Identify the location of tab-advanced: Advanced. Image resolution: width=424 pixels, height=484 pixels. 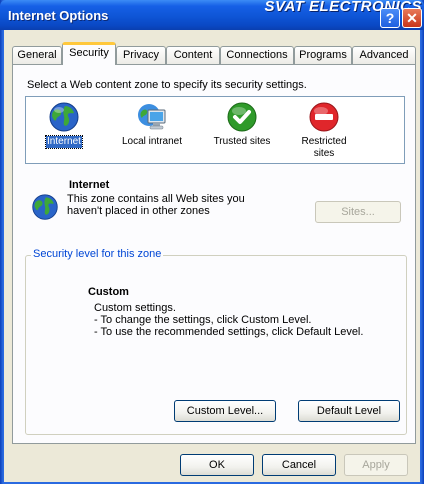
(384, 55).